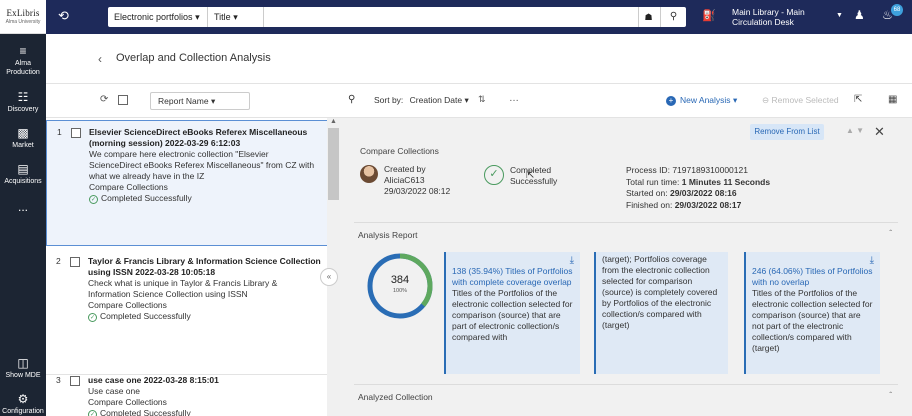 This screenshot has height=416, width=912. I want to click on persistent-search: Electronic portfolios ▾ Title ▾ ☗ ⚲, so click(397, 17).